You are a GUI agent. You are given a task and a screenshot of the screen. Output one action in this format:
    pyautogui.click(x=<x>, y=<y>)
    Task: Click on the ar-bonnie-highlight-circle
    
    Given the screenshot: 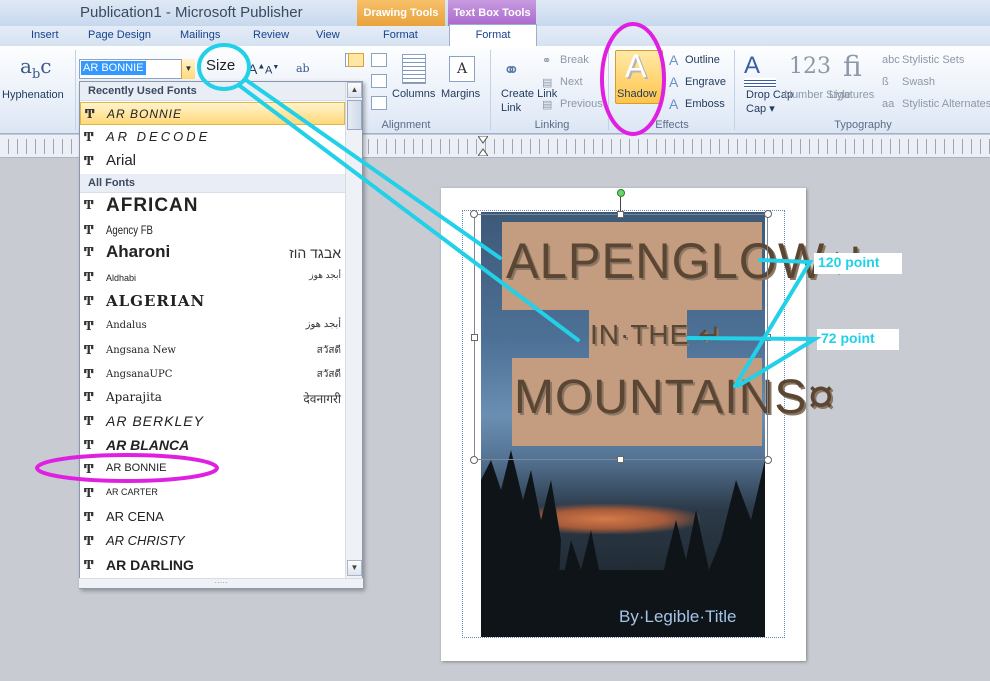 What is the action you would take?
    pyautogui.click(x=127, y=468)
    